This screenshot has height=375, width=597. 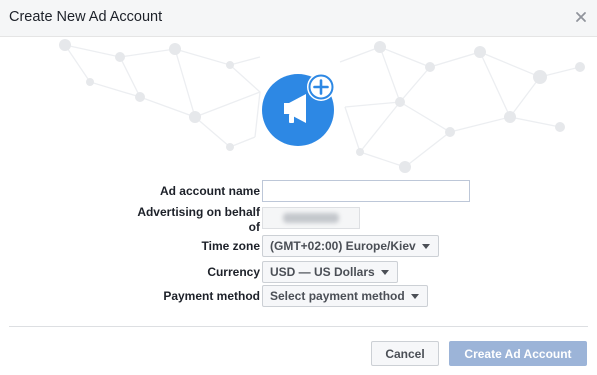 I want to click on close-icon, so click(x=581, y=17).